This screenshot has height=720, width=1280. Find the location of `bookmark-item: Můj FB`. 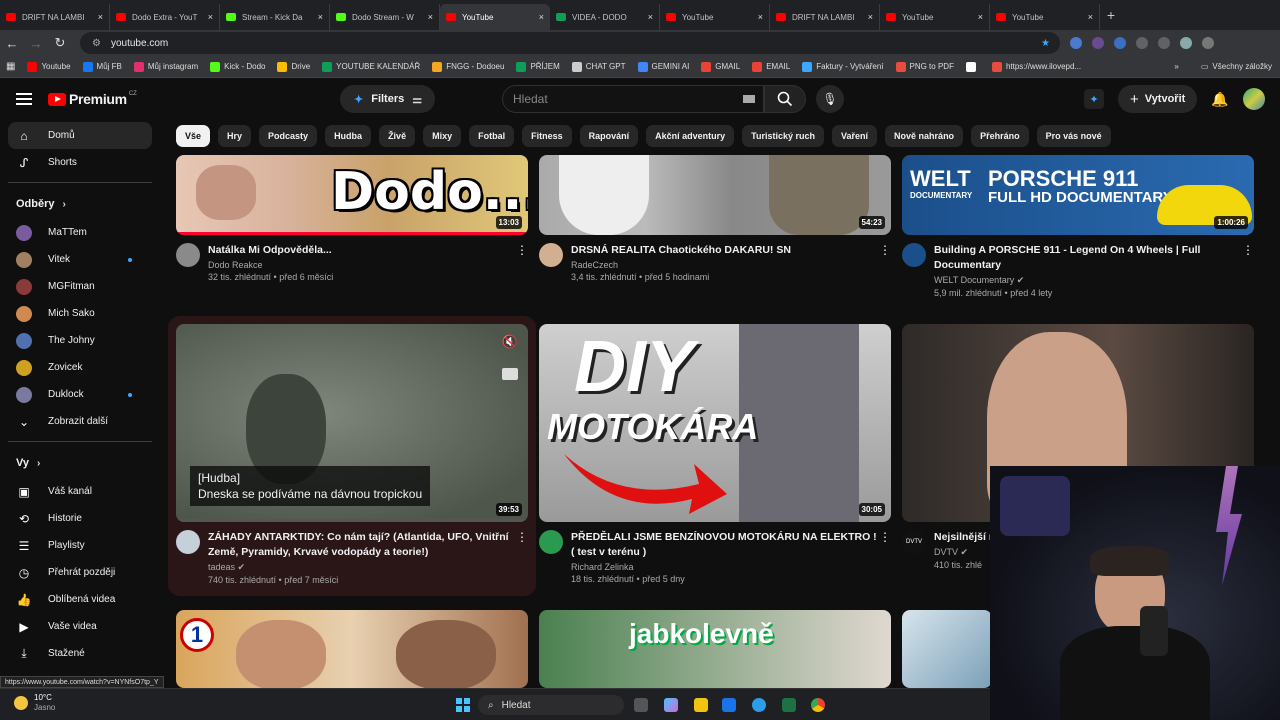

bookmark-item: Můj FB is located at coordinates (102, 66).